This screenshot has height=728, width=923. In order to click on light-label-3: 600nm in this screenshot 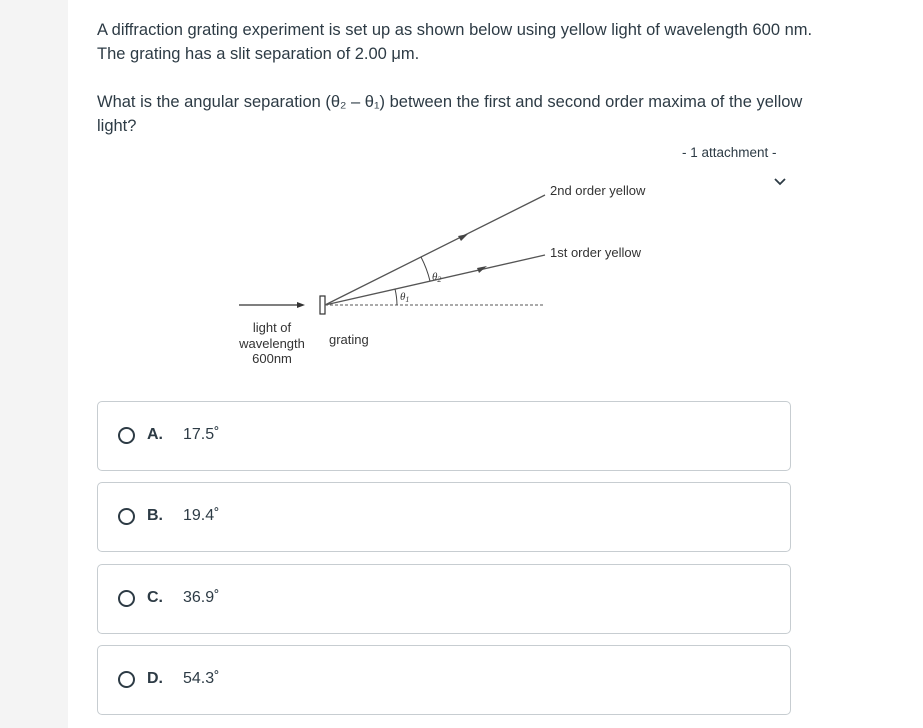, I will do `click(272, 358)`.